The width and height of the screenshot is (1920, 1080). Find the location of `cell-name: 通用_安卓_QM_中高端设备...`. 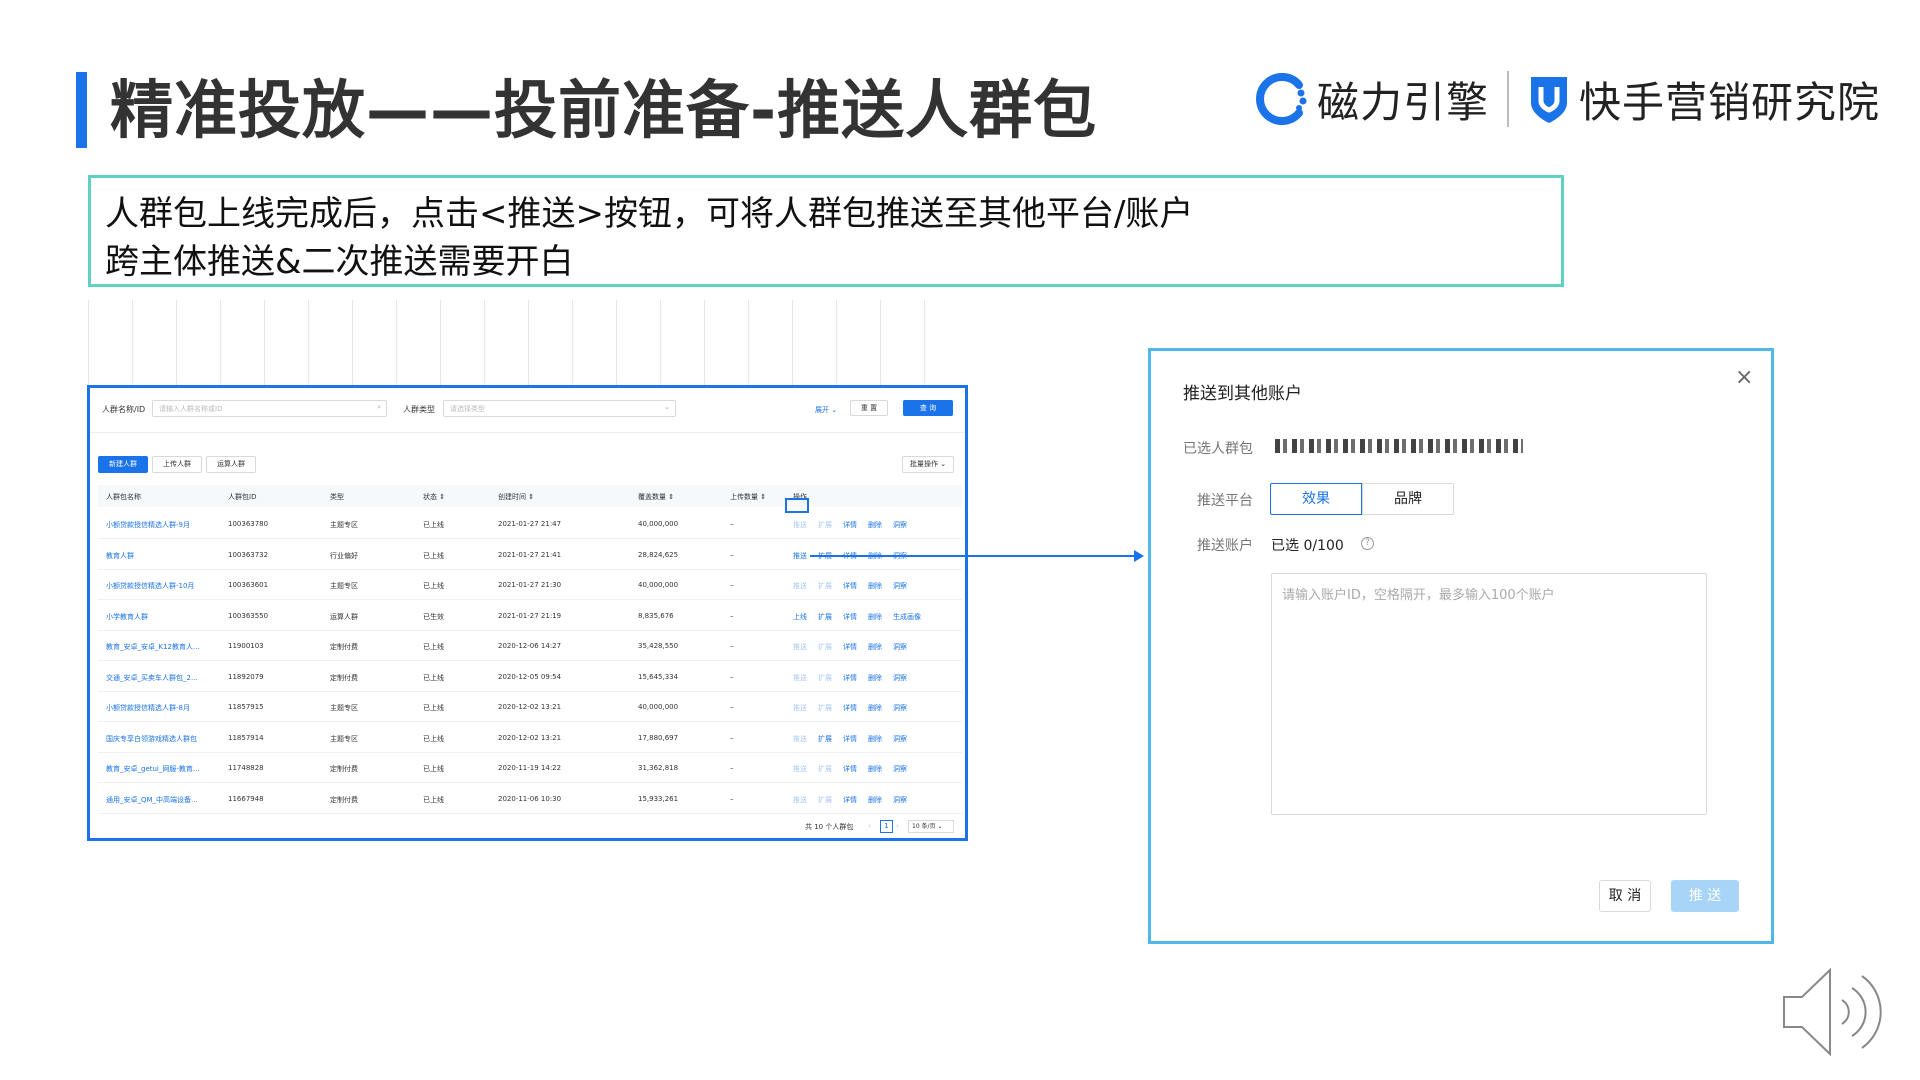

cell-name: 通用_安卓_QM_中高端设备... is located at coordinates (162, 800).